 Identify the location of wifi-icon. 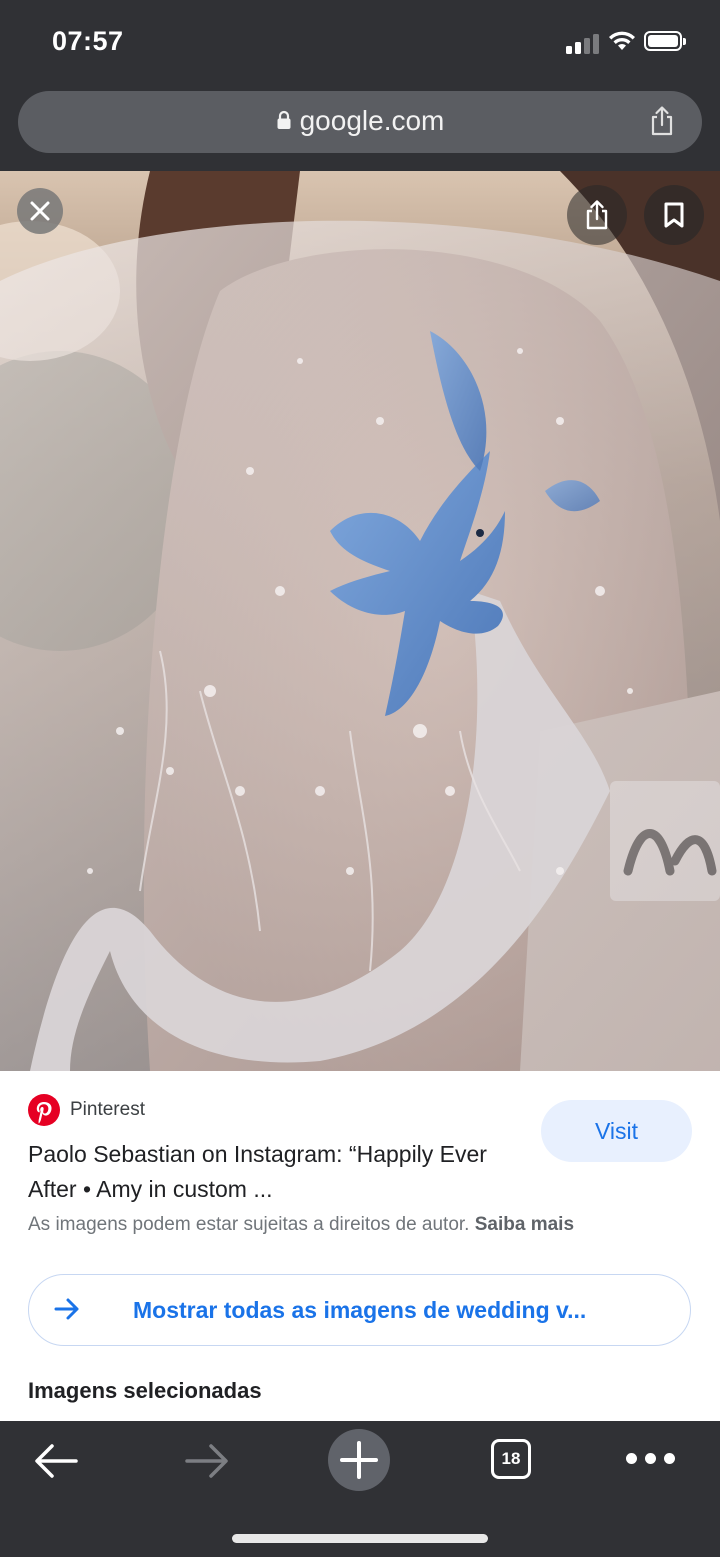
(622, 40).